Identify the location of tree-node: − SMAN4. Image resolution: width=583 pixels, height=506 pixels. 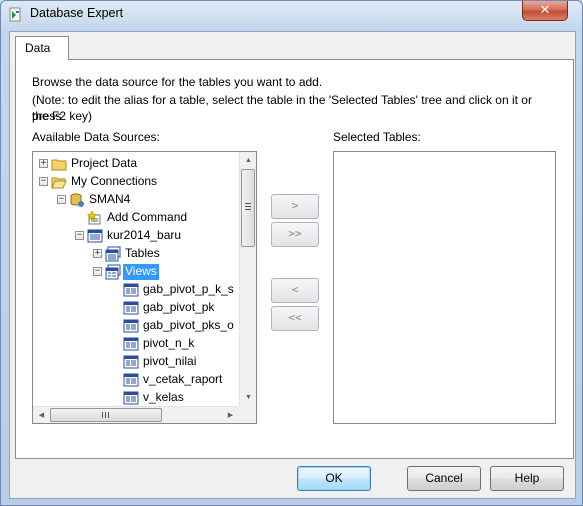
(136, 200).